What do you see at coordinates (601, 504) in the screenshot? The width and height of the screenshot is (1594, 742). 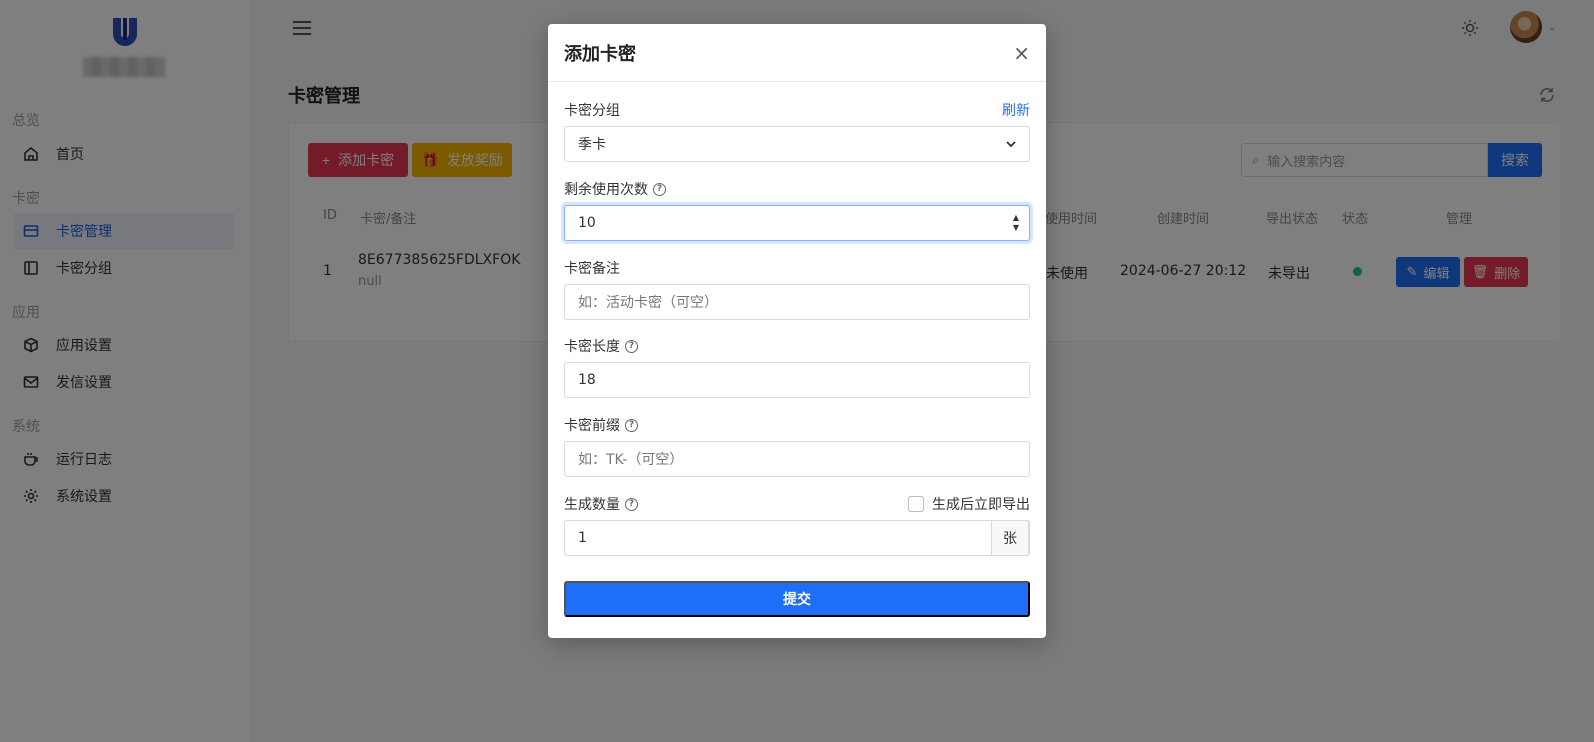 I see `count-label: 生成数量?` at bounding box center [601, 504].